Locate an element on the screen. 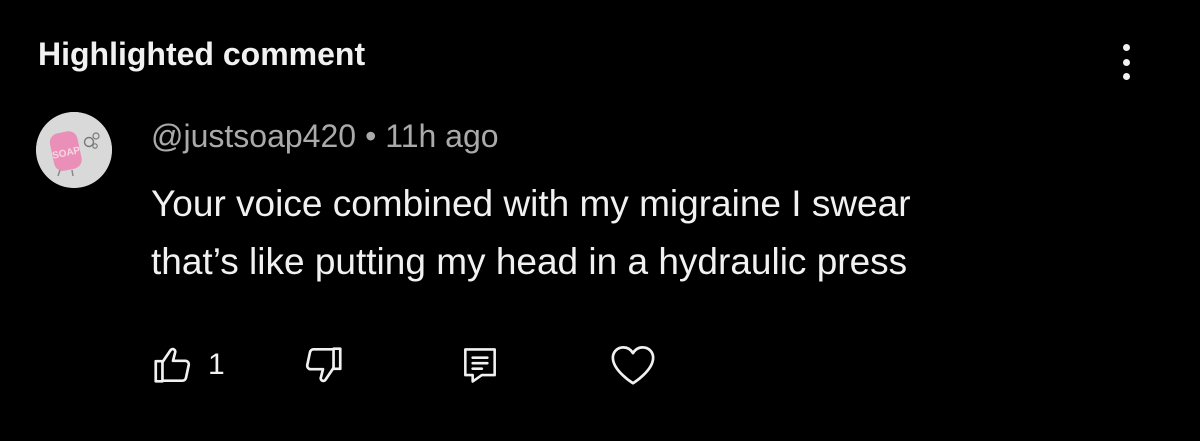  heart-button is located at coordinates (633, 365).